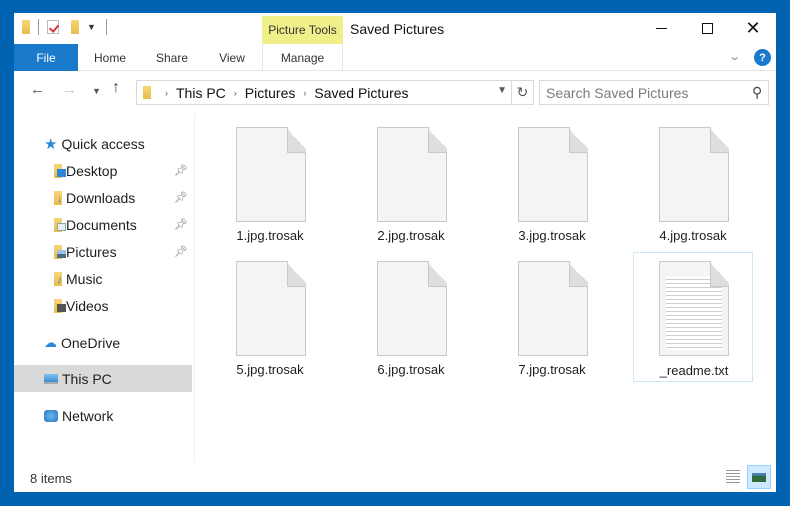 This screenshot has height=506, width=790. Describe the element at coordinates (116, 88) in the screenshot. I see `up-button: ↑` at that location.